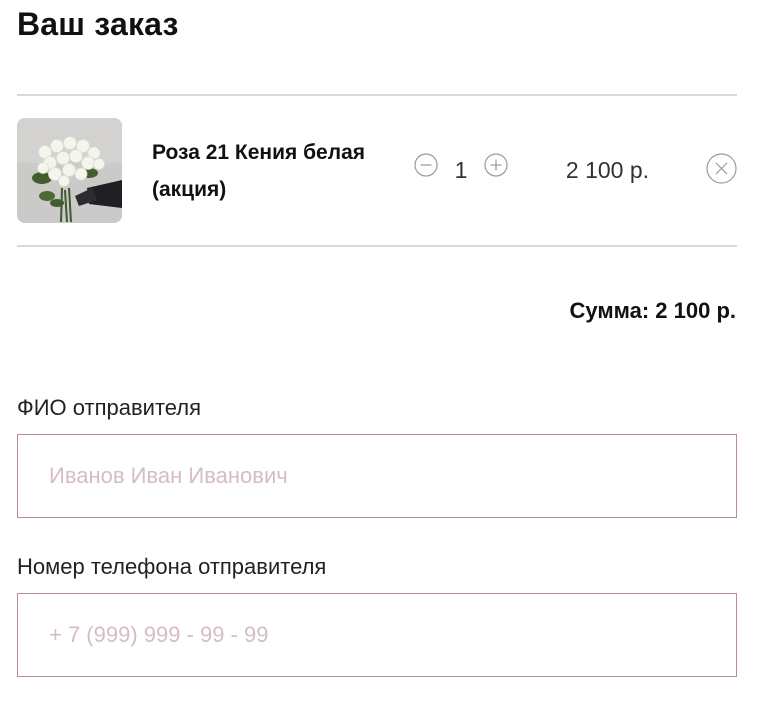  I want to click on minus-circle-icon, so click(426, 165).